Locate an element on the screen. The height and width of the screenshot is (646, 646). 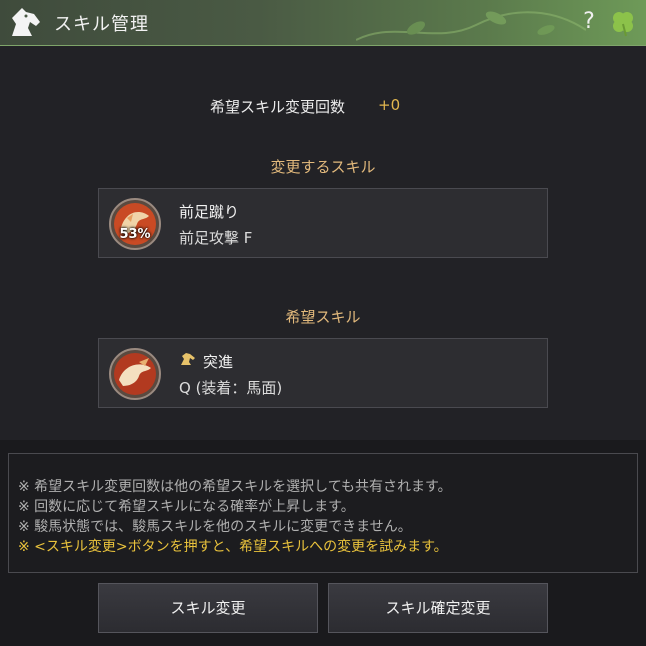
note-line-highlight: ※ <スキル変更>ボタンを押すと、希望スキルへの変更を試みます。 is located at coordinates (233, 547).